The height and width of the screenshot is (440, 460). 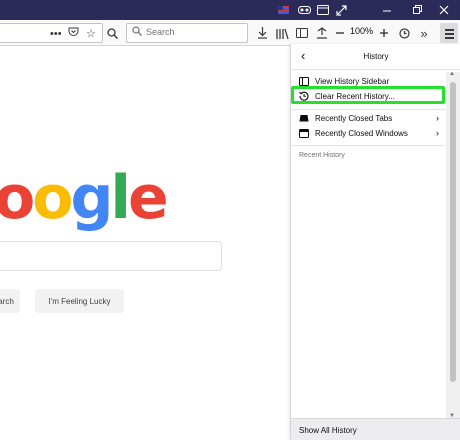 What do you see at coordinates (304, 133) in the screenshot?
I see `window-icon` at bounding box center [304, 133].